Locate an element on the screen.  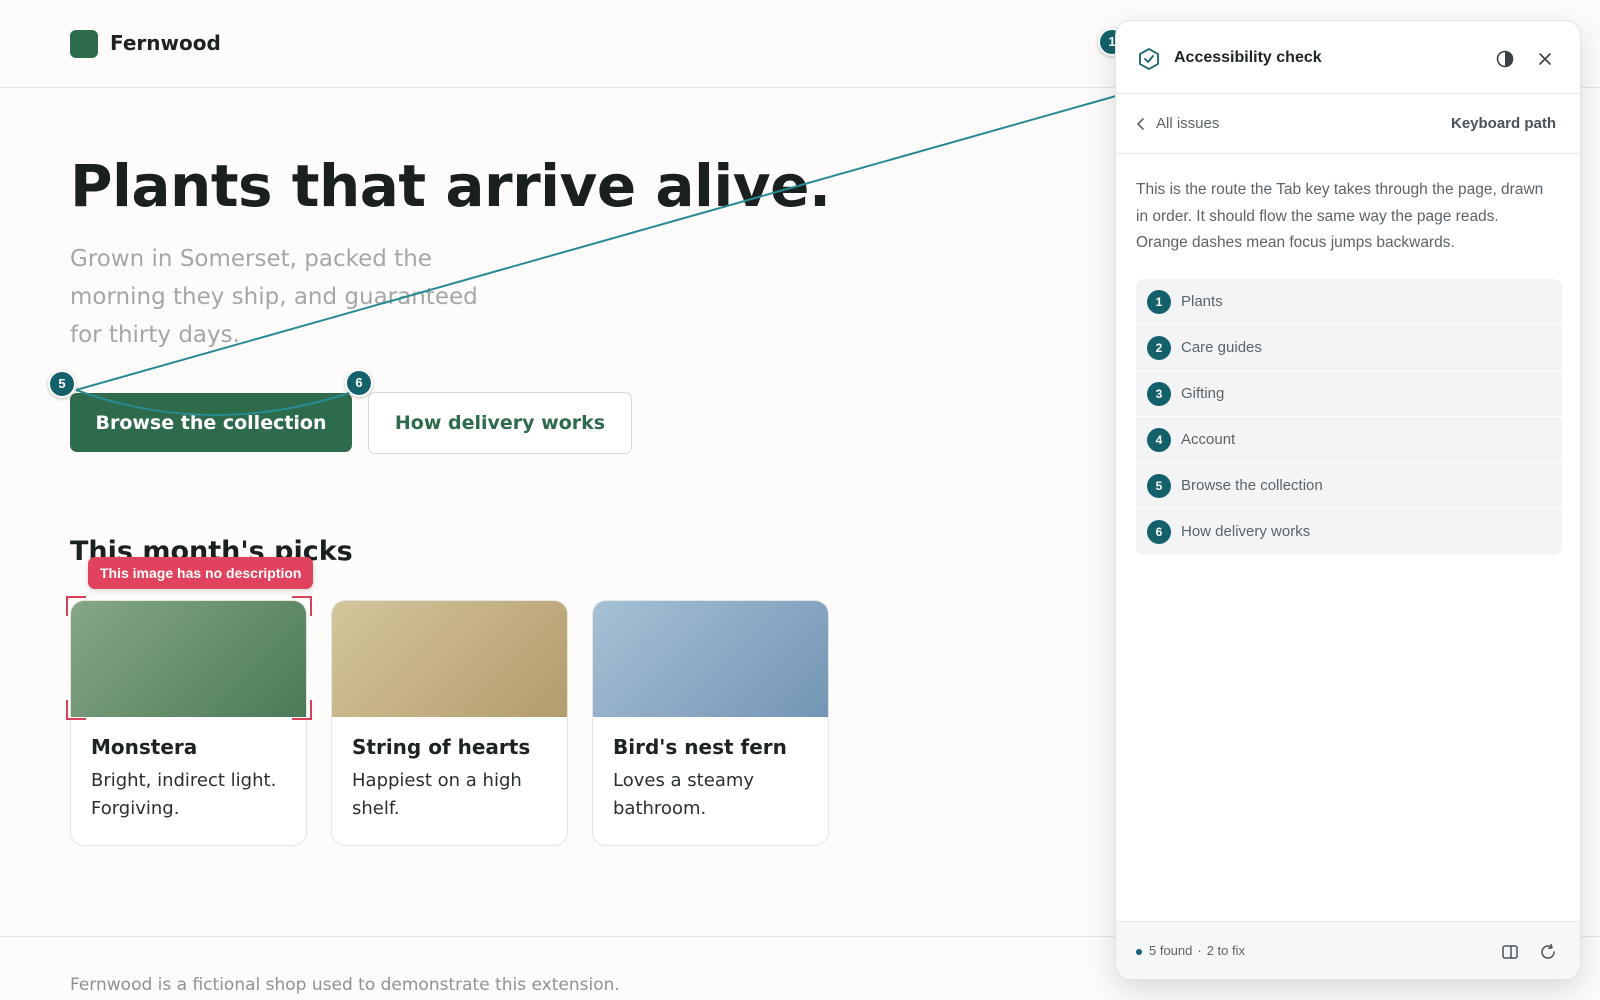
path-step-number: 1 is located at coordinates (1159, 302).